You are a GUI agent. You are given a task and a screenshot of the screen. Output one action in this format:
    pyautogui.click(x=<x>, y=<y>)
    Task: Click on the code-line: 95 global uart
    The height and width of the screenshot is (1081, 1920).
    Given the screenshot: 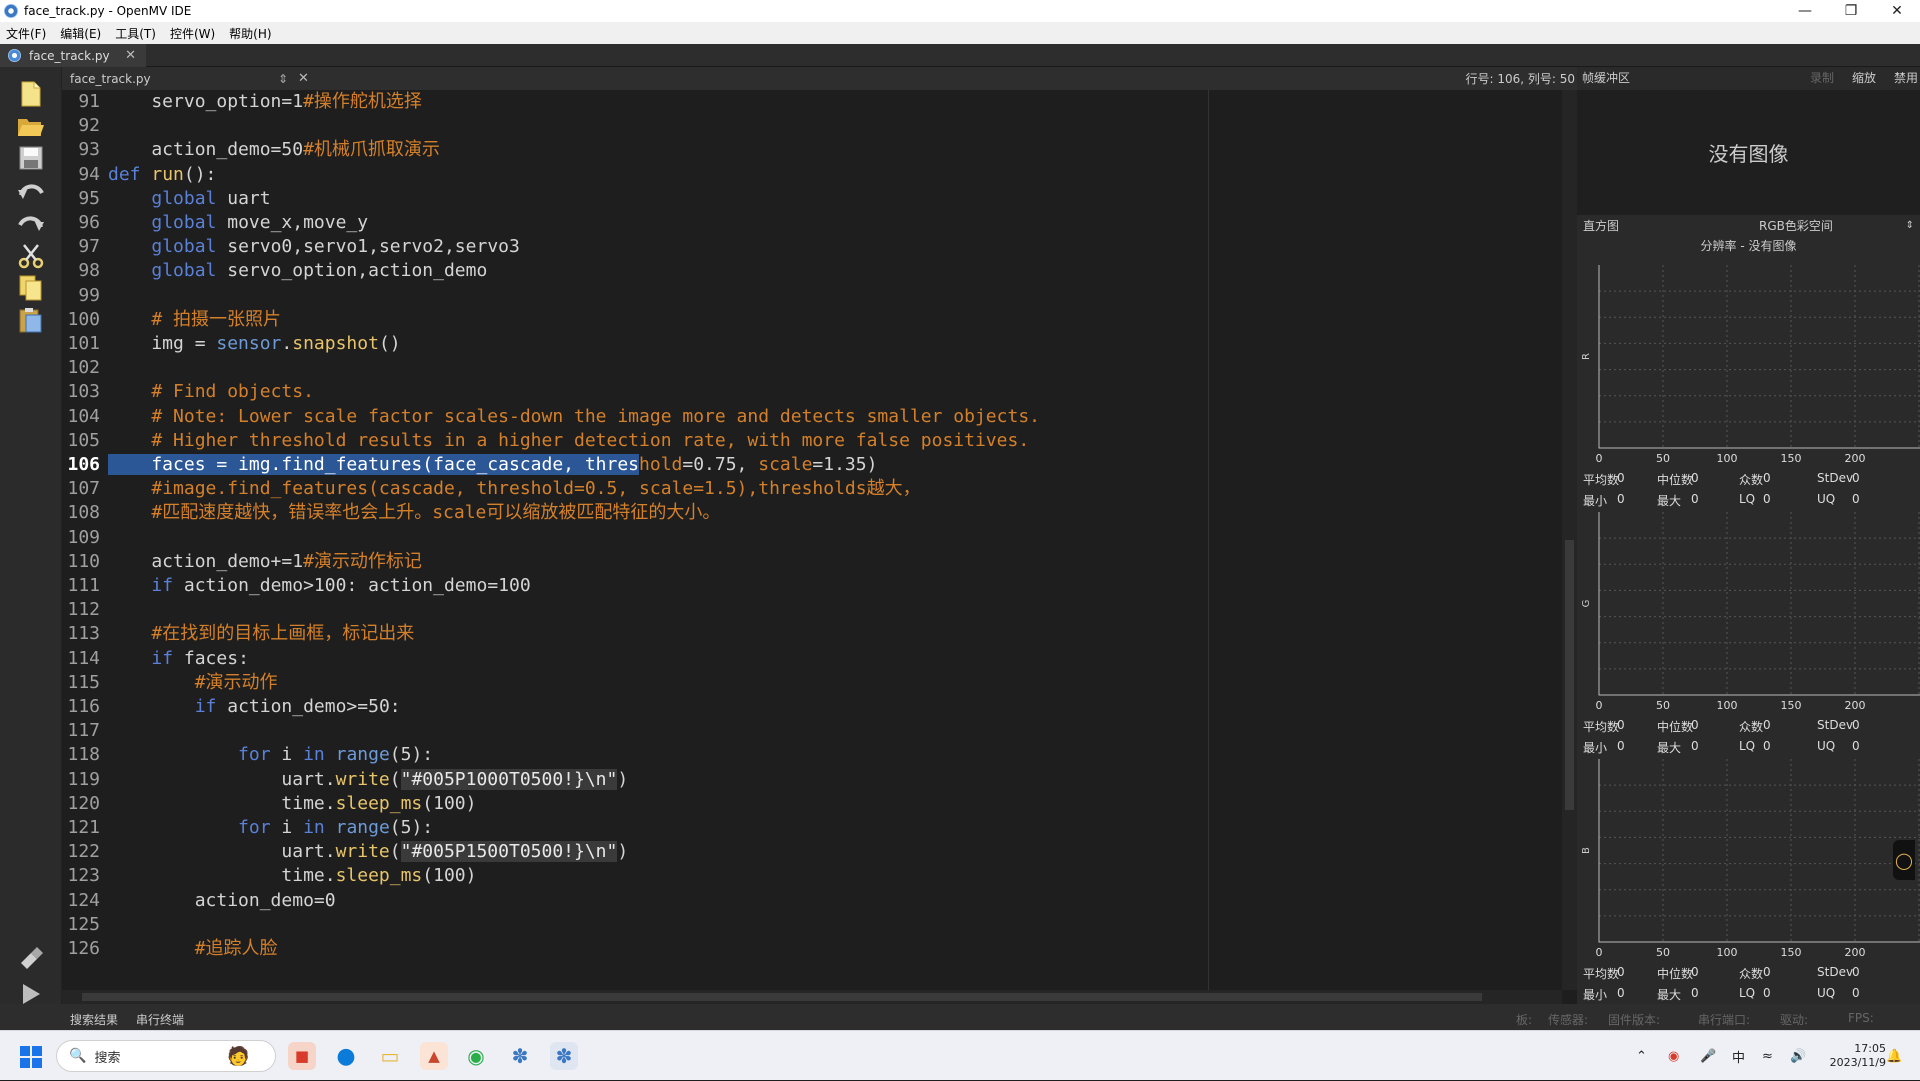 What is the action you would take?
    pyautogui.click(x=662, y=199)
    